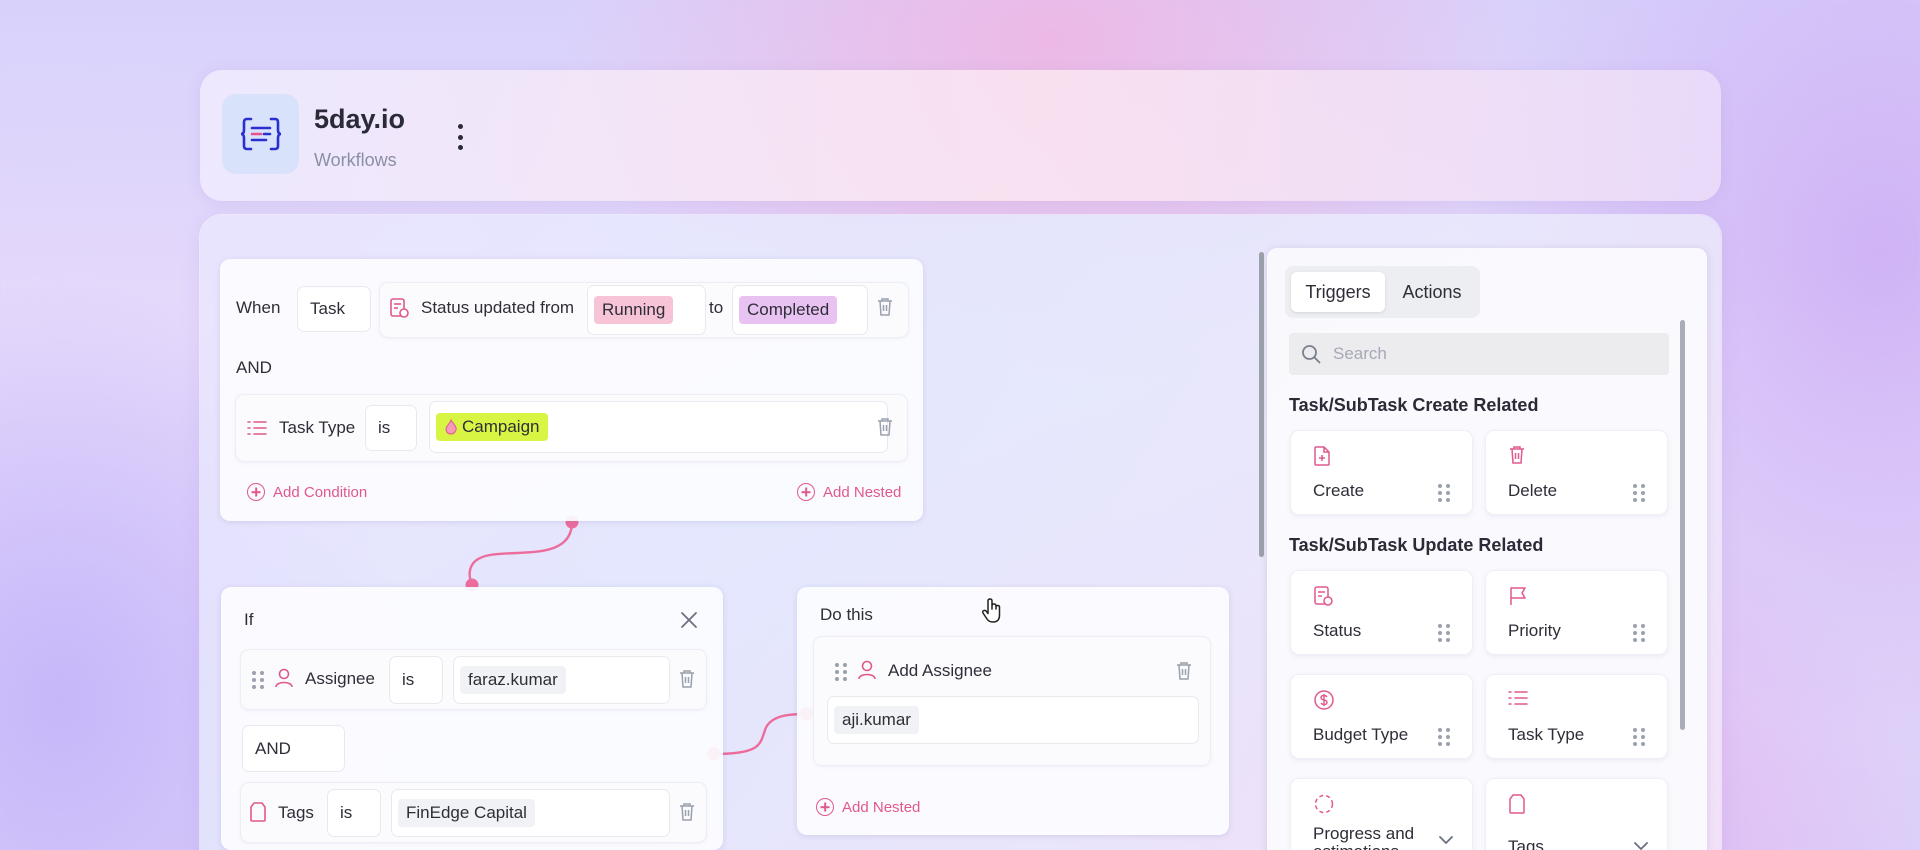 This screenshot has height=850, width=1920. Describe the element at coordinates (1381, 612) in the screenshot. I see `action-tile-status: Status` at that location.